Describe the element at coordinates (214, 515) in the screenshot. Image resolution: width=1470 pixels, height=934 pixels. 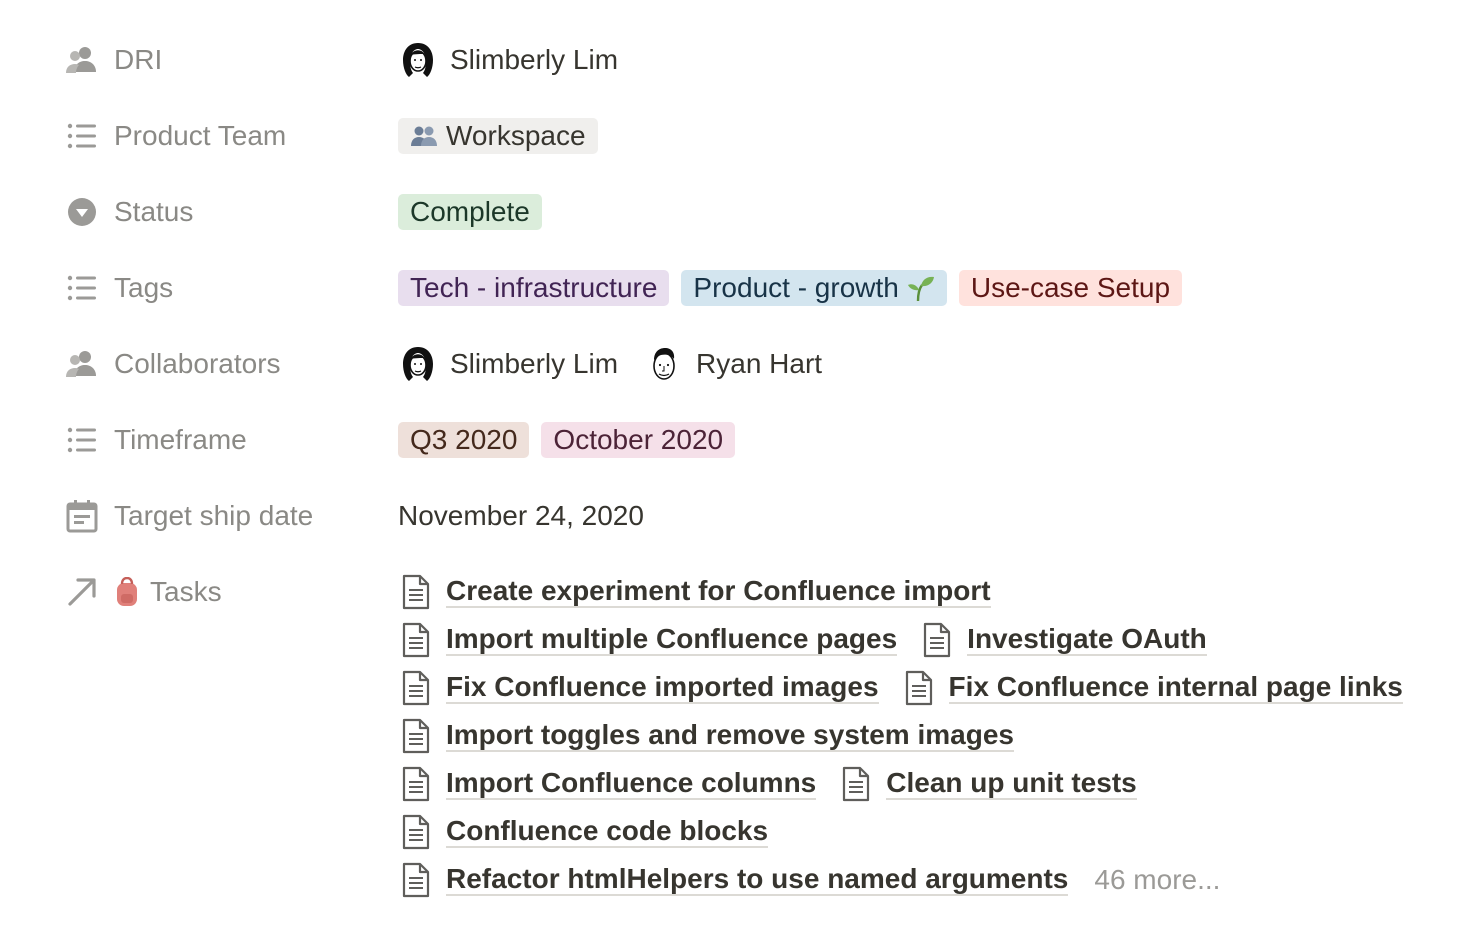
I see `property-name: Target ship date` at that location.